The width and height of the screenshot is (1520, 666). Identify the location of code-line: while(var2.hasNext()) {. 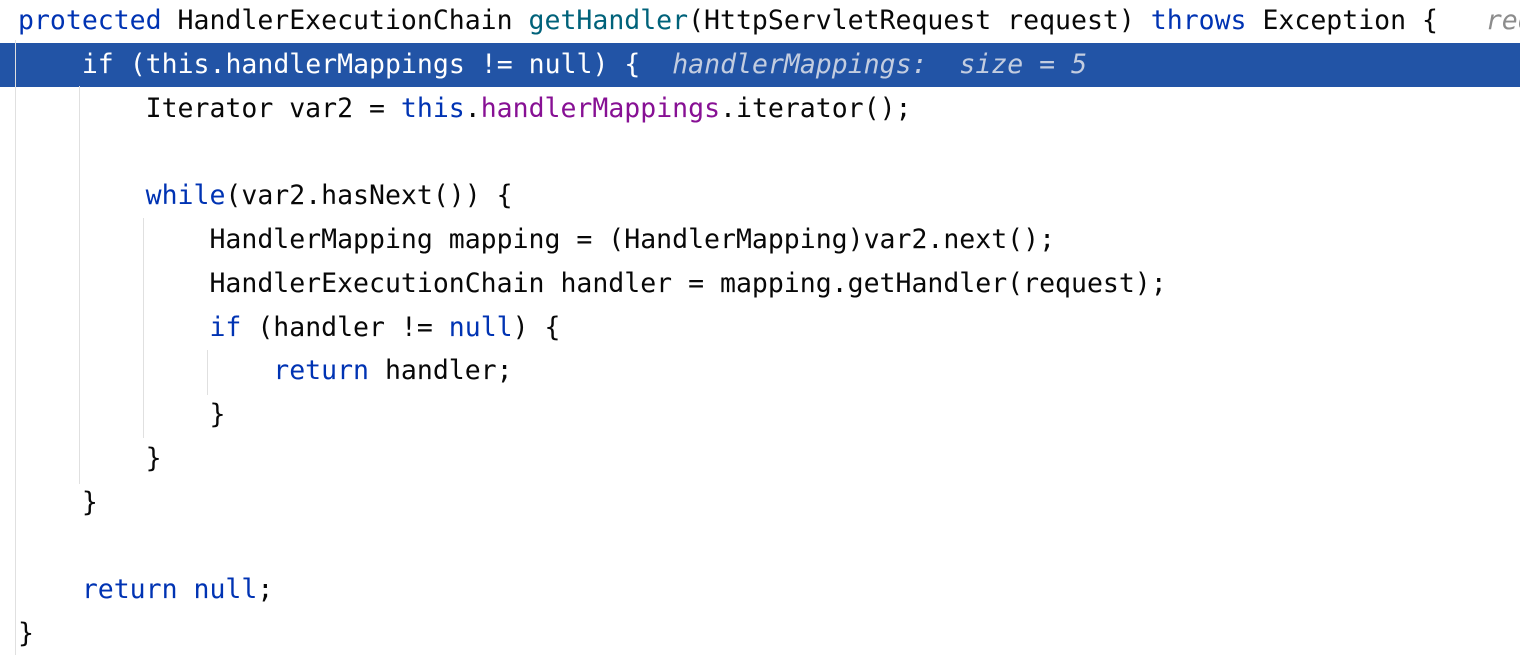
(760, 196).